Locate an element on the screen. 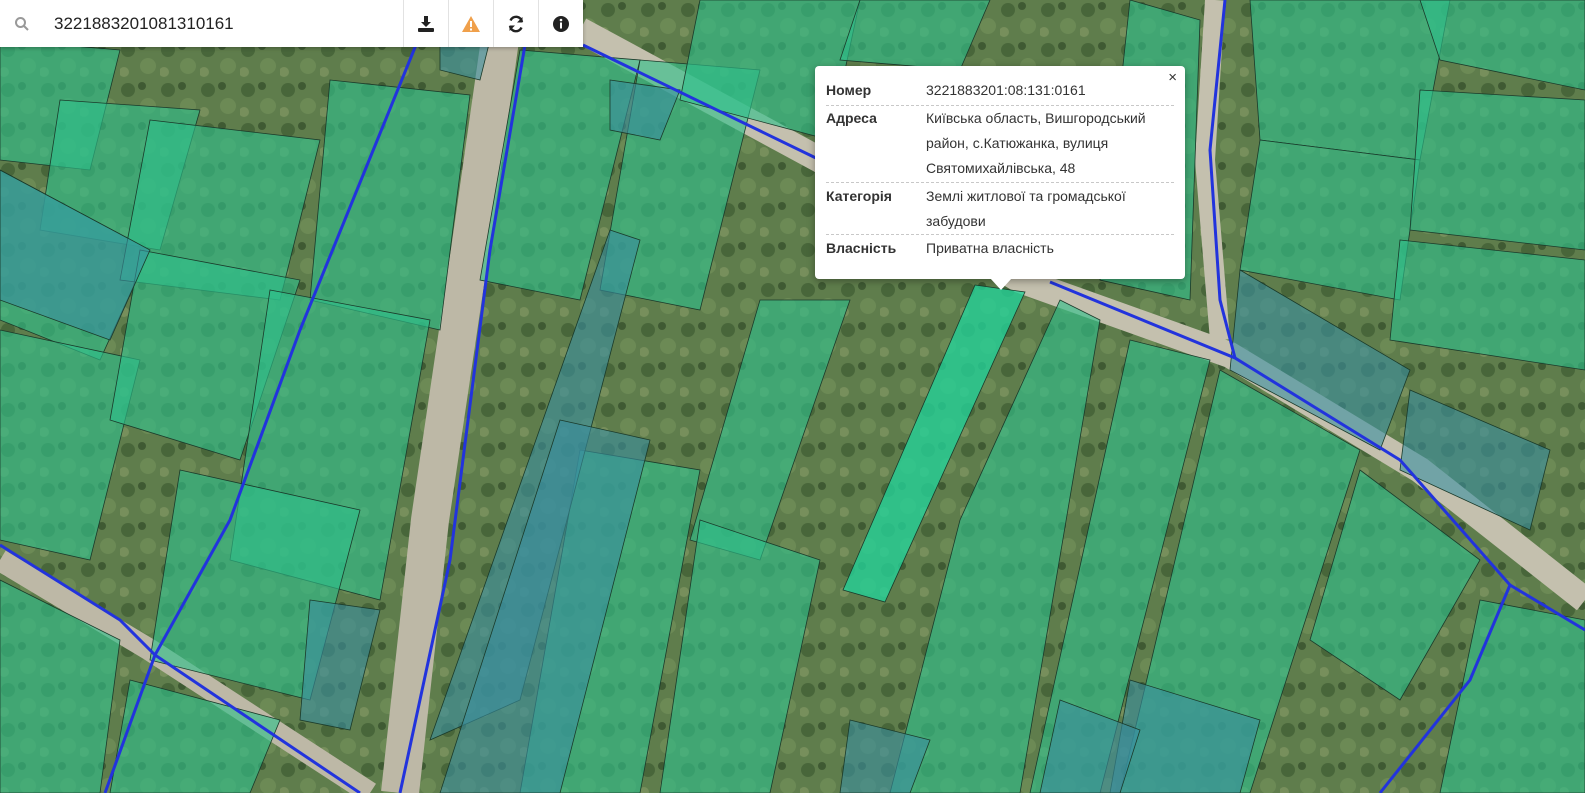  search-bar is located at coordinates (291, 23).